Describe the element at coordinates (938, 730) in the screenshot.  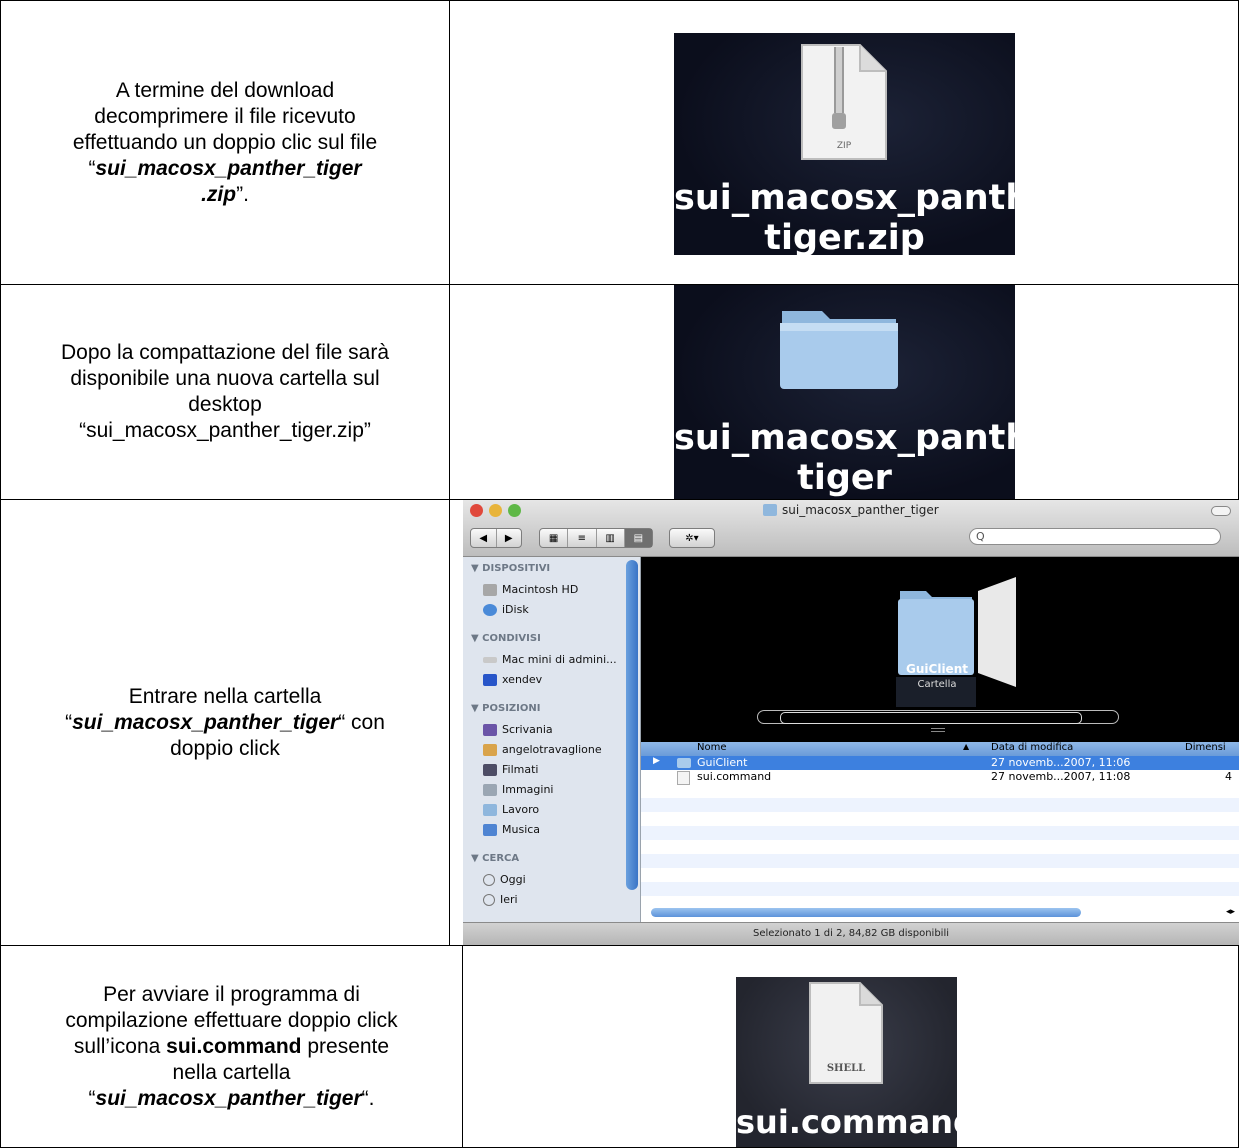
I see `resize-handle-icon` at that location.